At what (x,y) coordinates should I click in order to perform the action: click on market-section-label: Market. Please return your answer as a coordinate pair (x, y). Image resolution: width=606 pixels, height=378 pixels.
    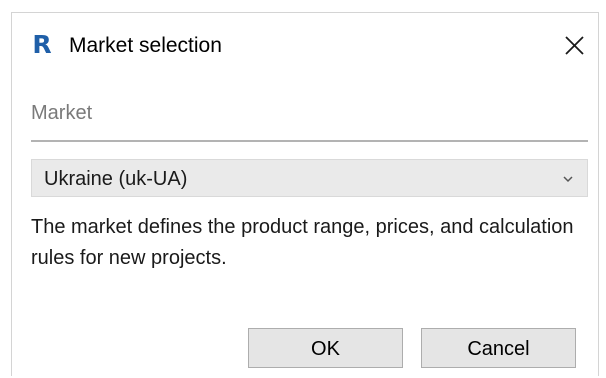
    Looking at the image, I should click on (62, 113).